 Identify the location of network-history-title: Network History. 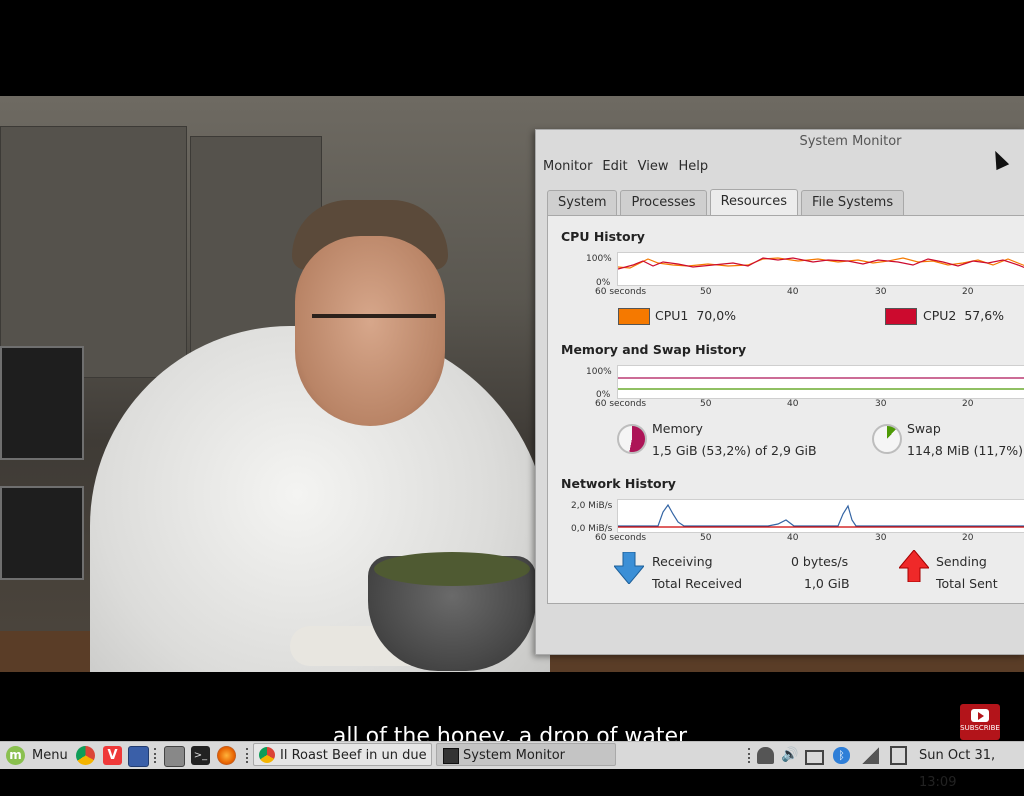
(618, 483).